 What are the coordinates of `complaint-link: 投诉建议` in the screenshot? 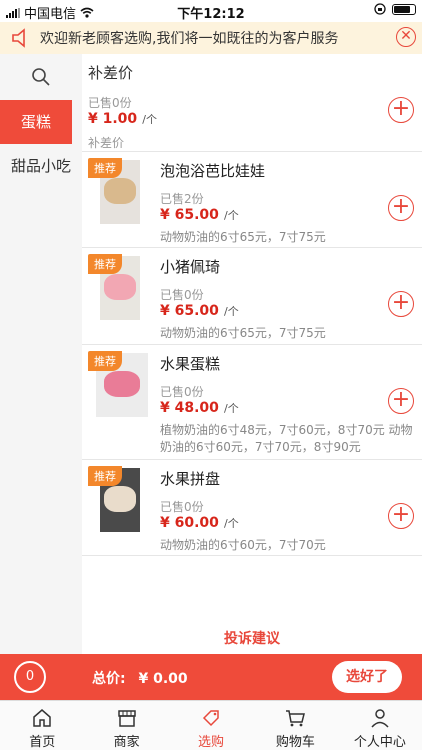 It's located at (252, 638).